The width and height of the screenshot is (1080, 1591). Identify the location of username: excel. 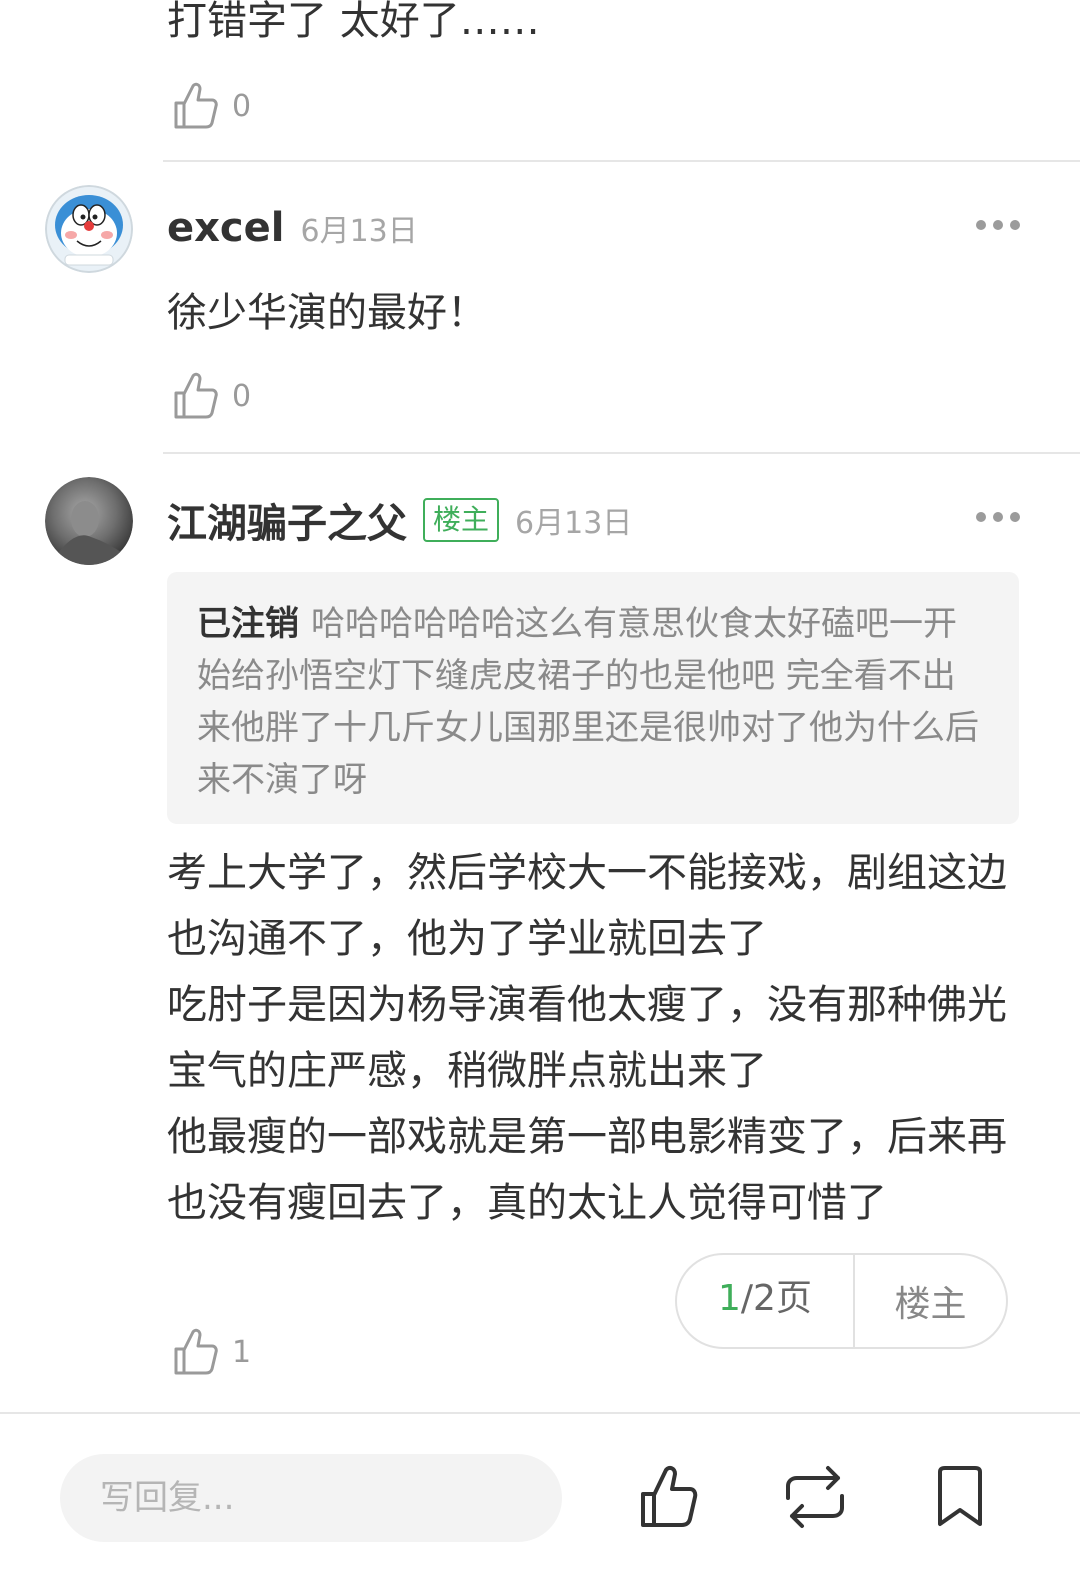
(225, 228).